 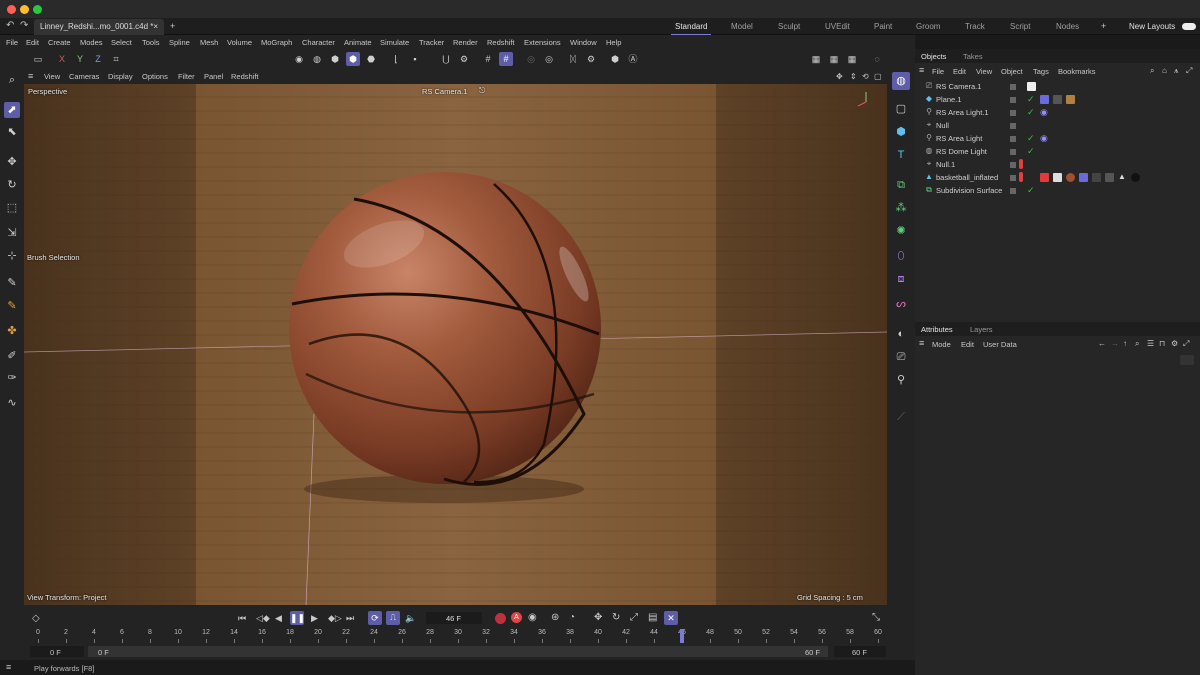 What do you see at coordinates (877, 59) in the screenshot?
I see `redshift-render-icon: ◌` at bounding box center [877, 59].